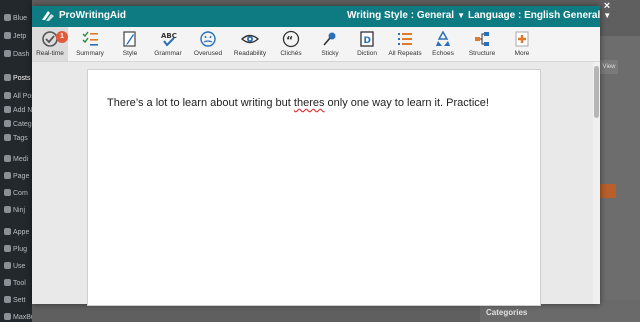  I want to click on wp-menu-item: Dash, so click(16, 54).